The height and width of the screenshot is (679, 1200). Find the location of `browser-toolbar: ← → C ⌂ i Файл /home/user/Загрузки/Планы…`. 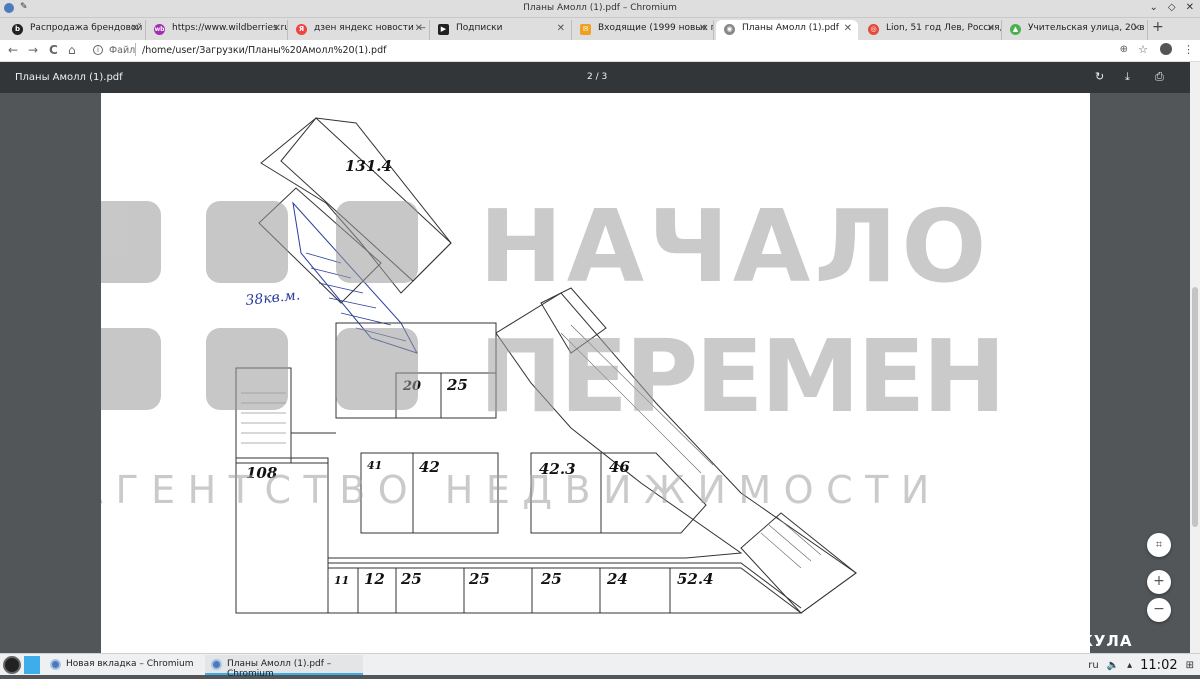

browser-toolbar: ← → C ⌂ i Файл /home/user/Загрузки/Планы… is located at coordinates (600, 51).